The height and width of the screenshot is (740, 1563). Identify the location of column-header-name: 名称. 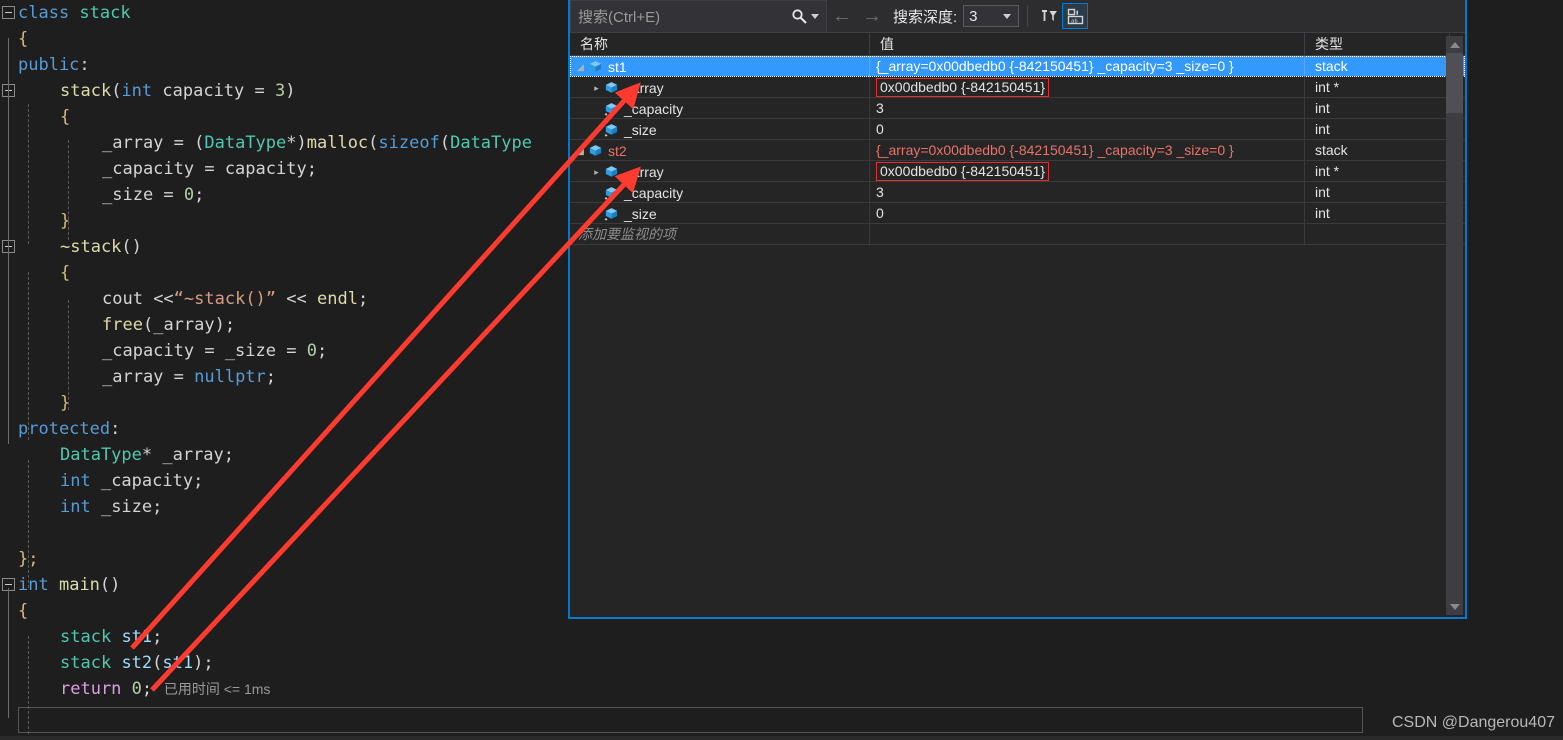
(720, 44).